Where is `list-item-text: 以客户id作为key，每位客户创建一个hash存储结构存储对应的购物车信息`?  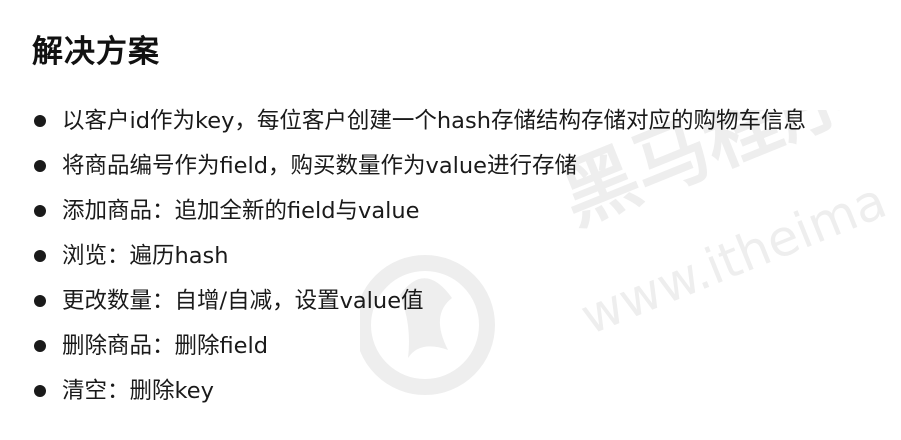
list-item-text: 以客户id作为key，每位客户创建一个hash存储结构存储对应的购物车信息 is located at coordinates (434, 120).